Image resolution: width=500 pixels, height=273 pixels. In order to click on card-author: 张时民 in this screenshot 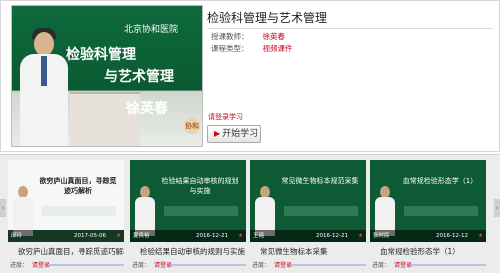, I will do `click(381, 236)`.